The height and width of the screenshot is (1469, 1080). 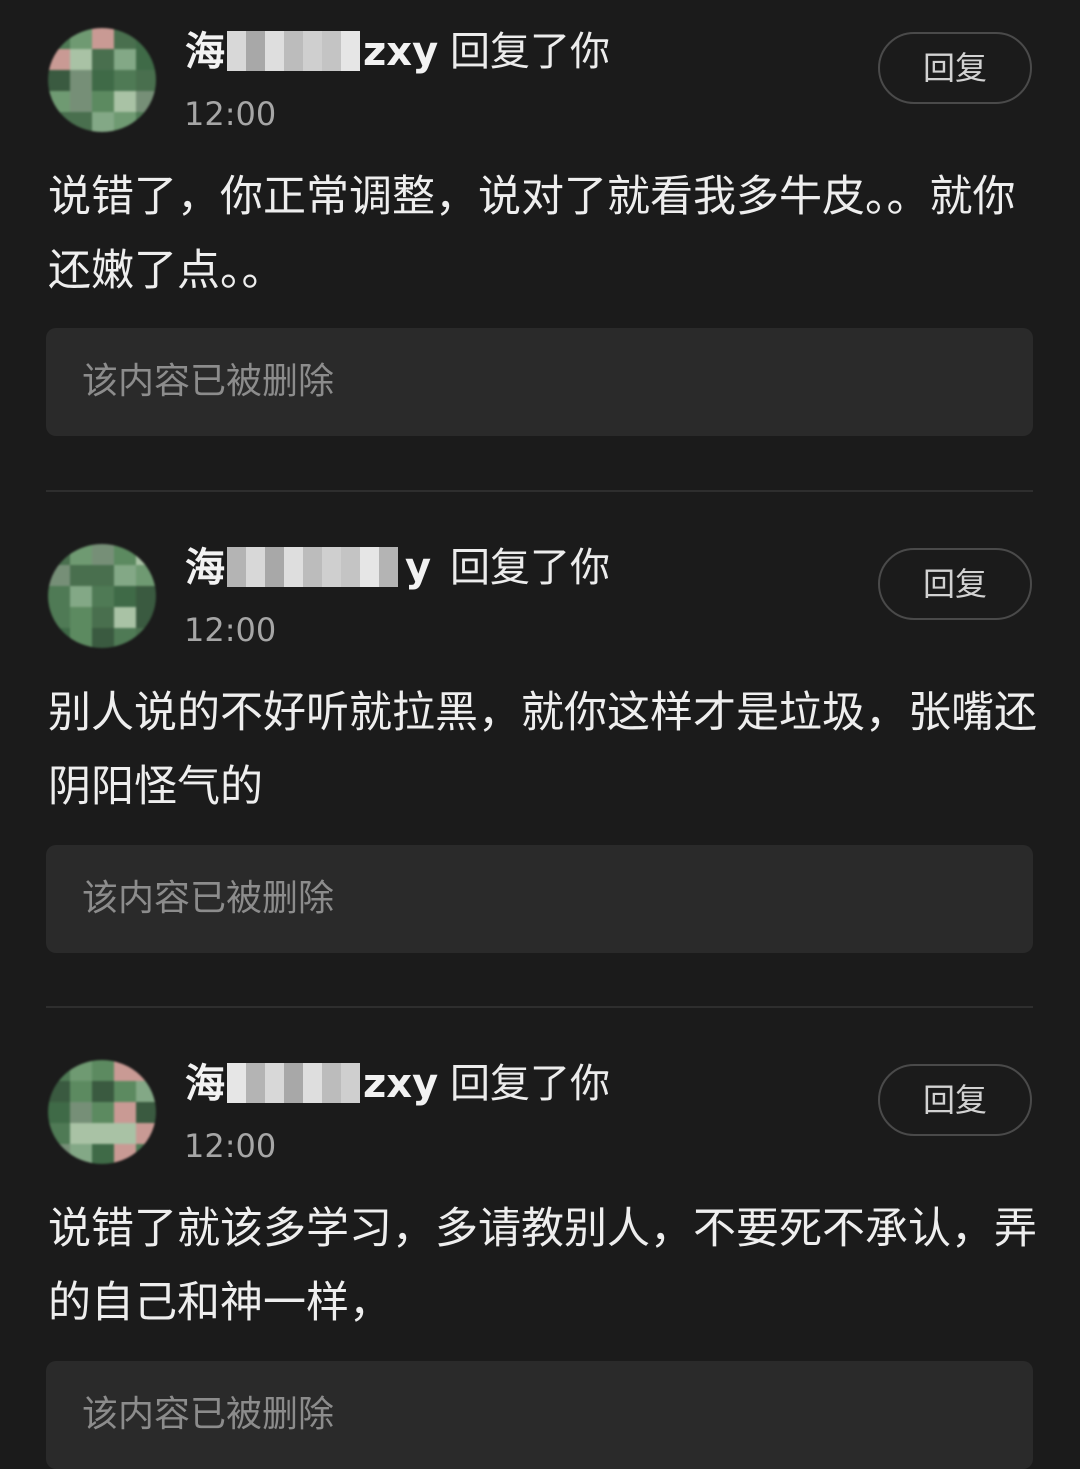 What do you see at coordinates (401, 52) in the screenshot?
I see `username-suffix: zxy` at bounding box center [401, 52].